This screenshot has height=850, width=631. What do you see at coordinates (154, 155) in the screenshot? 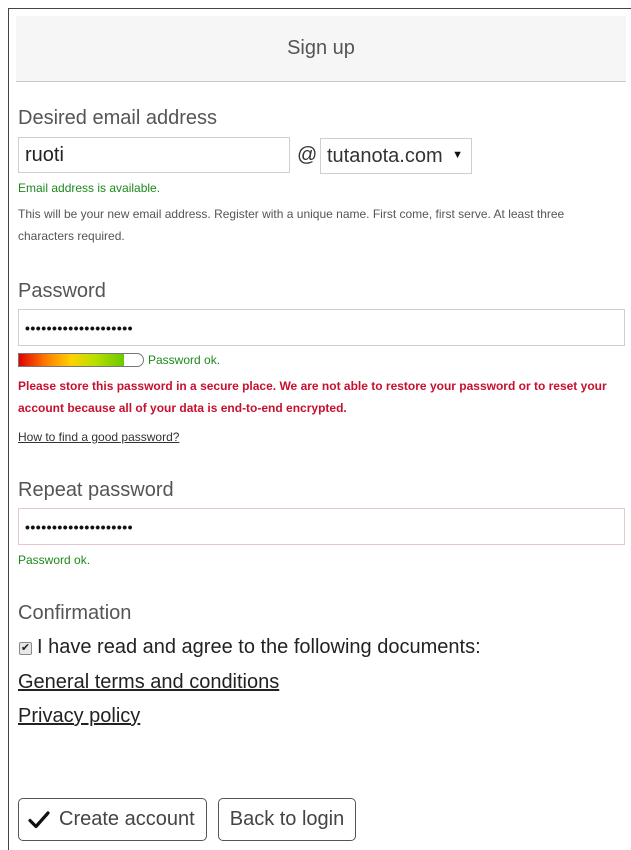
I see `email-username-input: ruoti` at bounding box center [154, 155].